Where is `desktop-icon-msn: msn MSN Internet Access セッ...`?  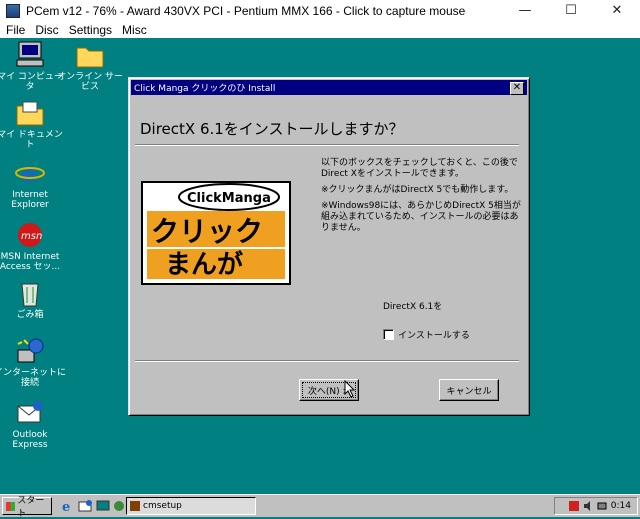 desktop-icon-msn: msn MSN Internet Access セッ... is located at coordinates (33, 246).